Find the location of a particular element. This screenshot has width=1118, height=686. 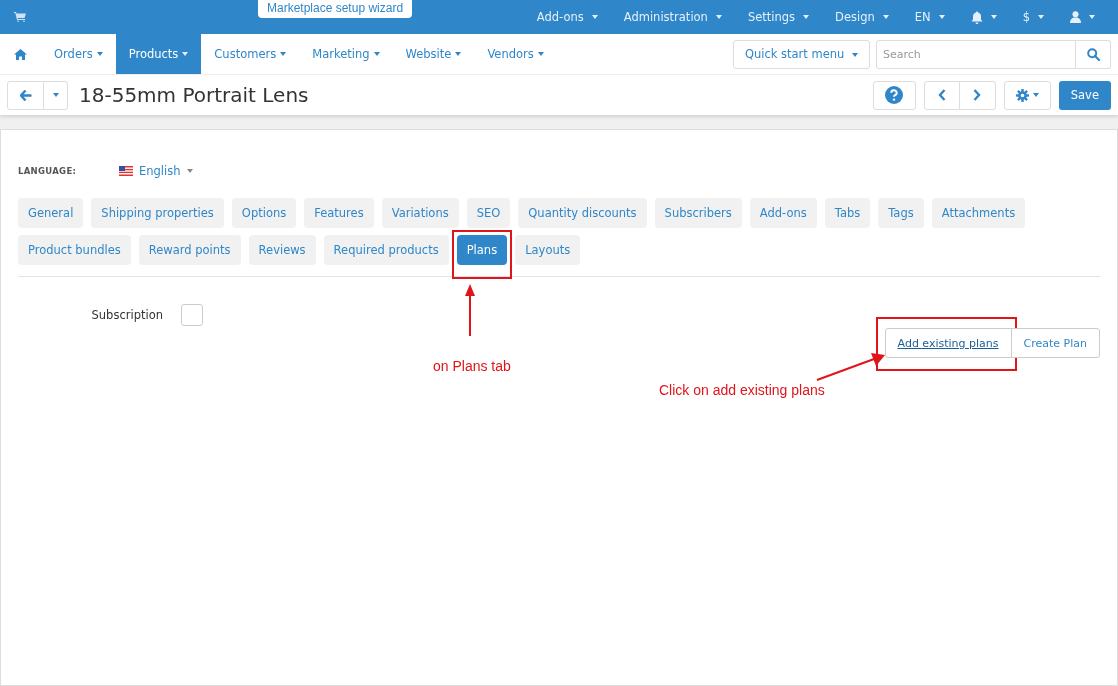

annotation-text: on Plans tab is located at coordinates (472, 366).